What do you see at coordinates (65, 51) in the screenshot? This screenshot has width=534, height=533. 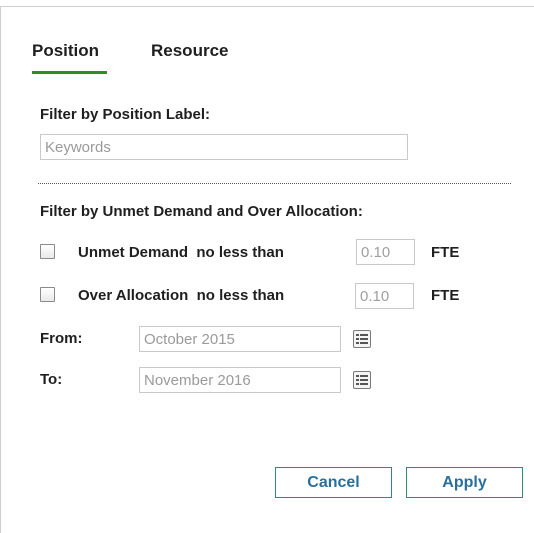 I see `tab-position: Position` at bounding box center [65, 51].